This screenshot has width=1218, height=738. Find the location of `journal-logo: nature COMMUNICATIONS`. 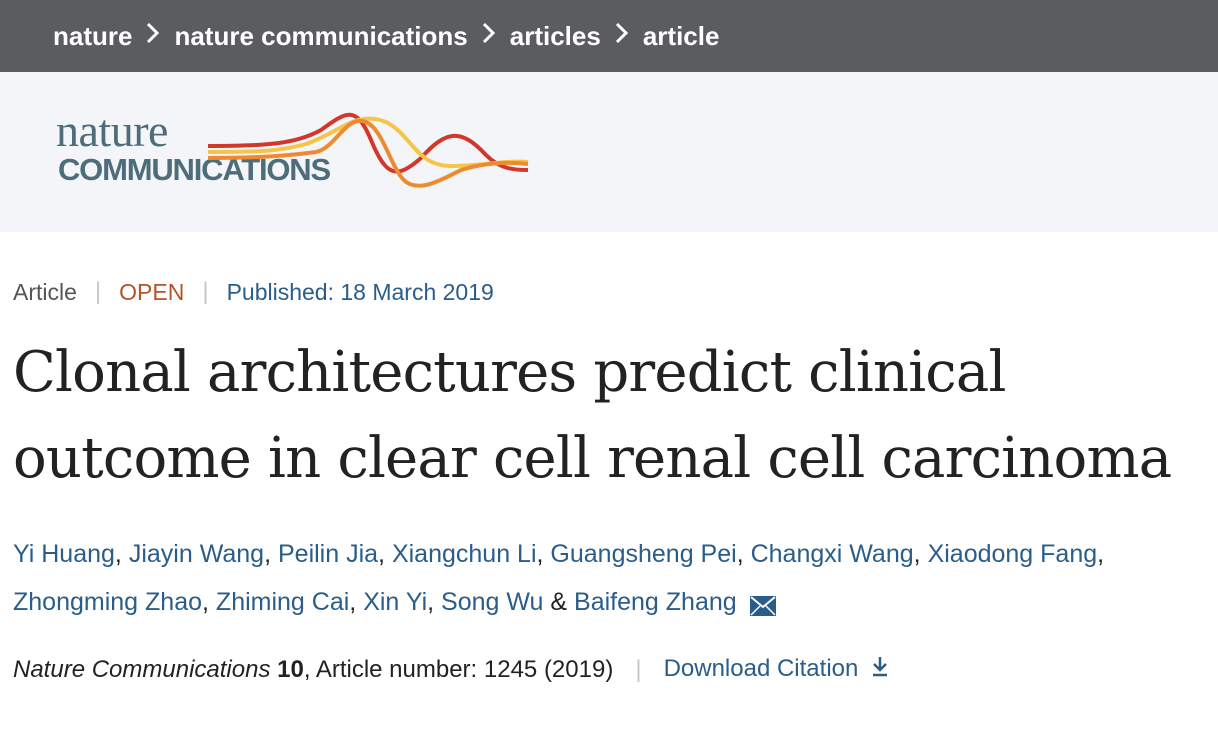

journal-logo: nature COMMUNICATIONS is located at coordinates (296, 160).